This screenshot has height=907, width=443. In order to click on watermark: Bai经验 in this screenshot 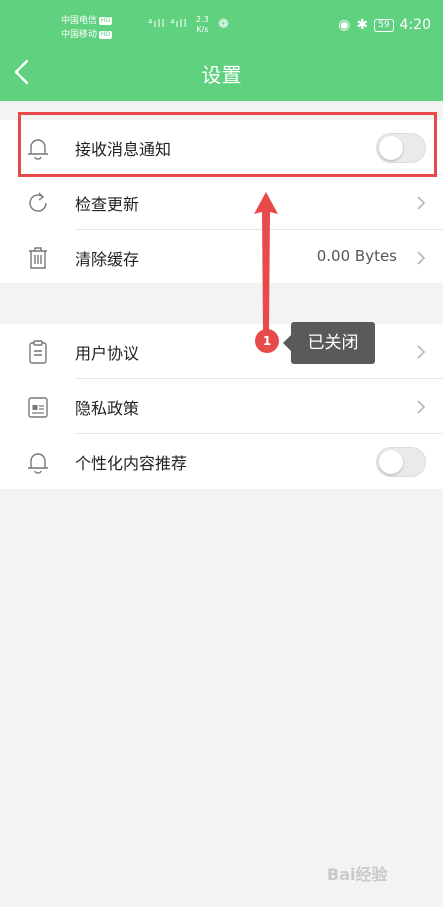, I will do `click(357, 874)`.